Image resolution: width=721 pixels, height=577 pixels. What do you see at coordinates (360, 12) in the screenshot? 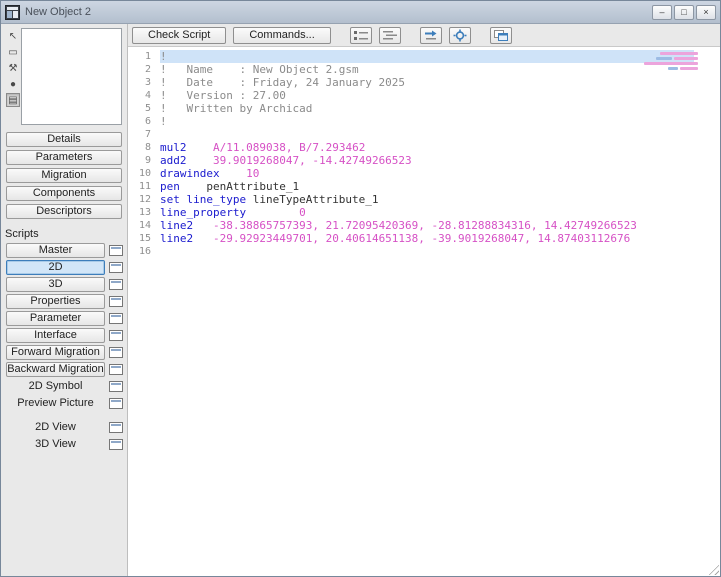
I see `titlebar: New Object 2 – □ ×` at bounding box center [360, 12].